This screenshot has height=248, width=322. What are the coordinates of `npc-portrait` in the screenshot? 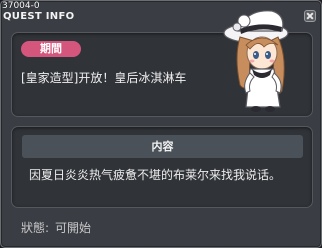 It's located at (256, 61).